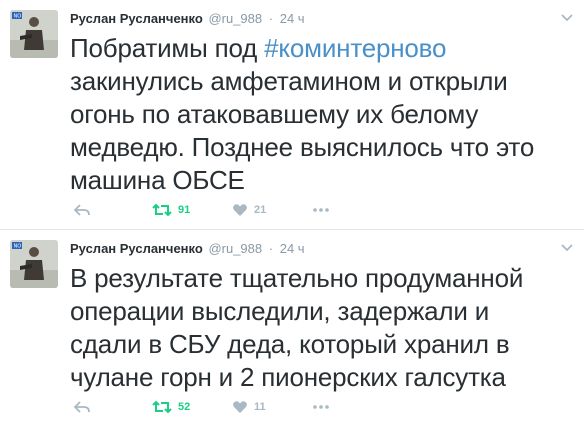 This screenshot has height=423, width=584. Describe the element at coordinates (249, 210) in the screenshot. I see `like-button: 21` at that location.